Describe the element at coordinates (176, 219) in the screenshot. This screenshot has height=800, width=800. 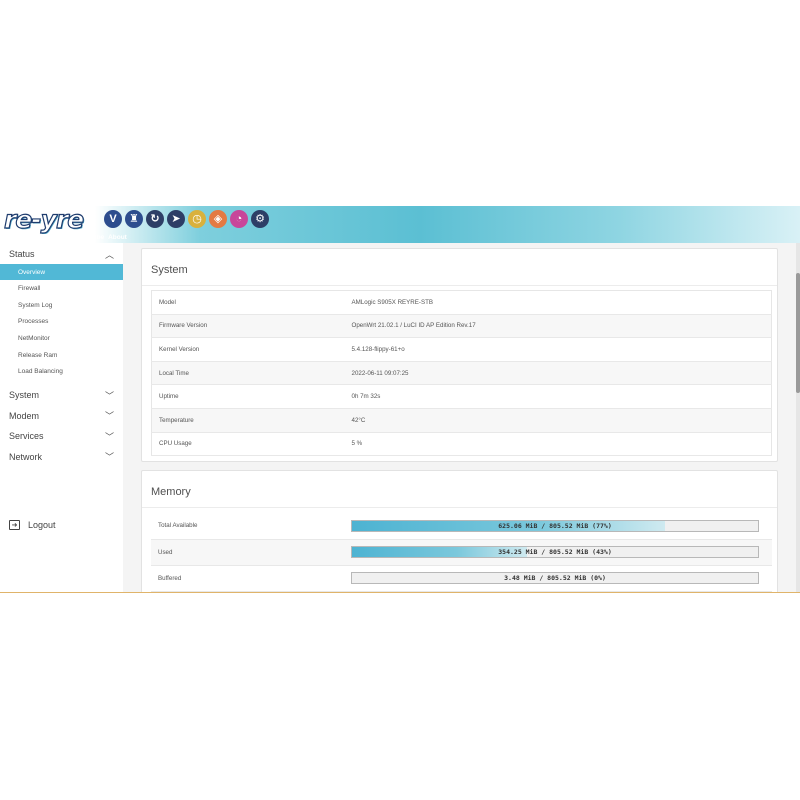
I see `telegram-icon: ➤` at that location.